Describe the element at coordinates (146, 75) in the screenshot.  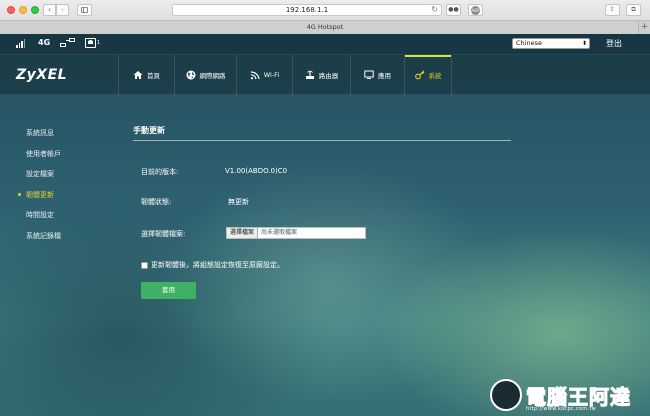
I see `menu-item-home: 首頁` at that location.